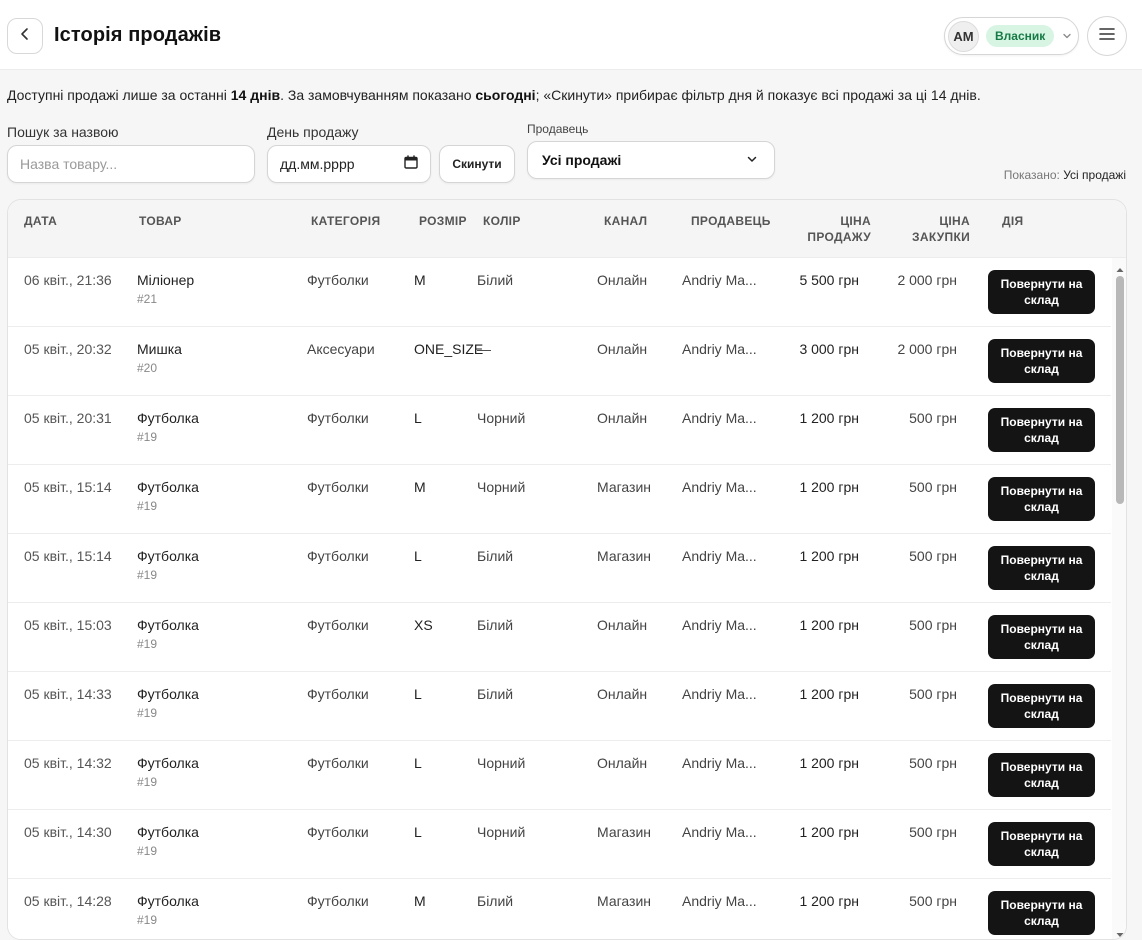  Describe the element at coordinates (68, 556) in the screenshot. I see `cell-date: 05 квіт., 15:14` at that location.